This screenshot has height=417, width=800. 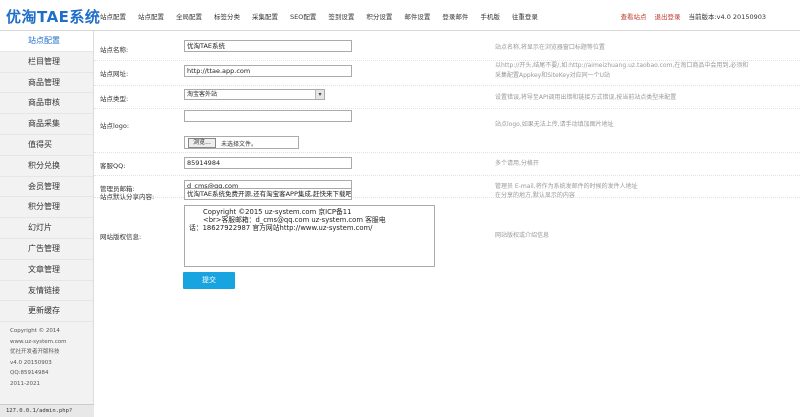 What do you see at coordinates (379, 16) in the screenshot?
I see `topnav-item-points-settings: 积分设置` at bounding box center [379, 16].